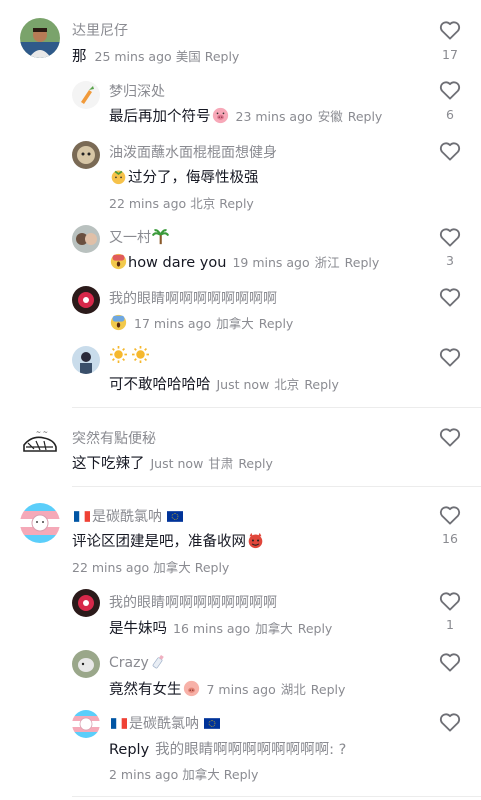  Describe the element at coordinates (137, 91) in the screenshot. I see `comment-author: 梦归深处` at that location.